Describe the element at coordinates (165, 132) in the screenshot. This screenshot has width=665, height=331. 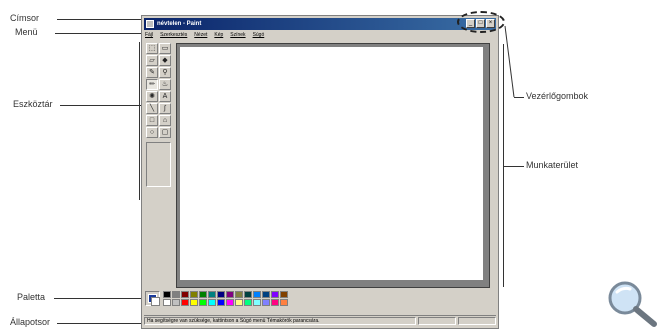
I see `rounded-rect-icon: ▢` at that location.